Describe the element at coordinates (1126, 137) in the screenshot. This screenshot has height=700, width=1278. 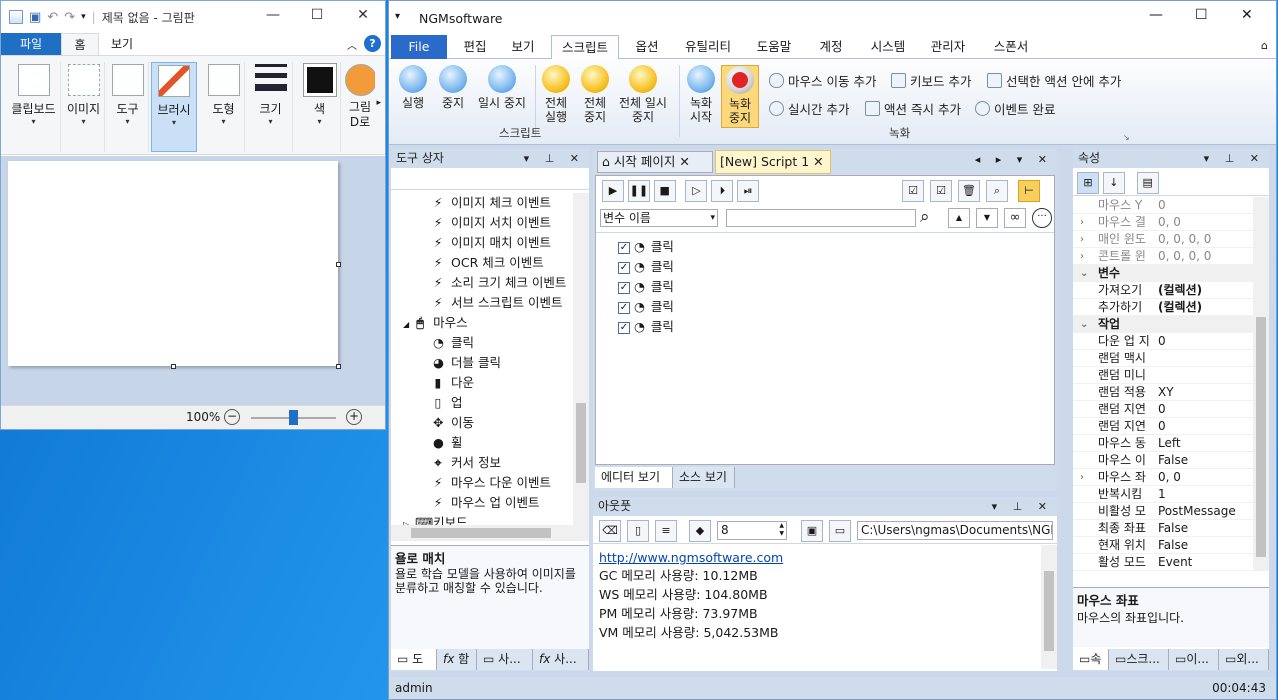
I see `group-launcher-icon: ↘` at that location.